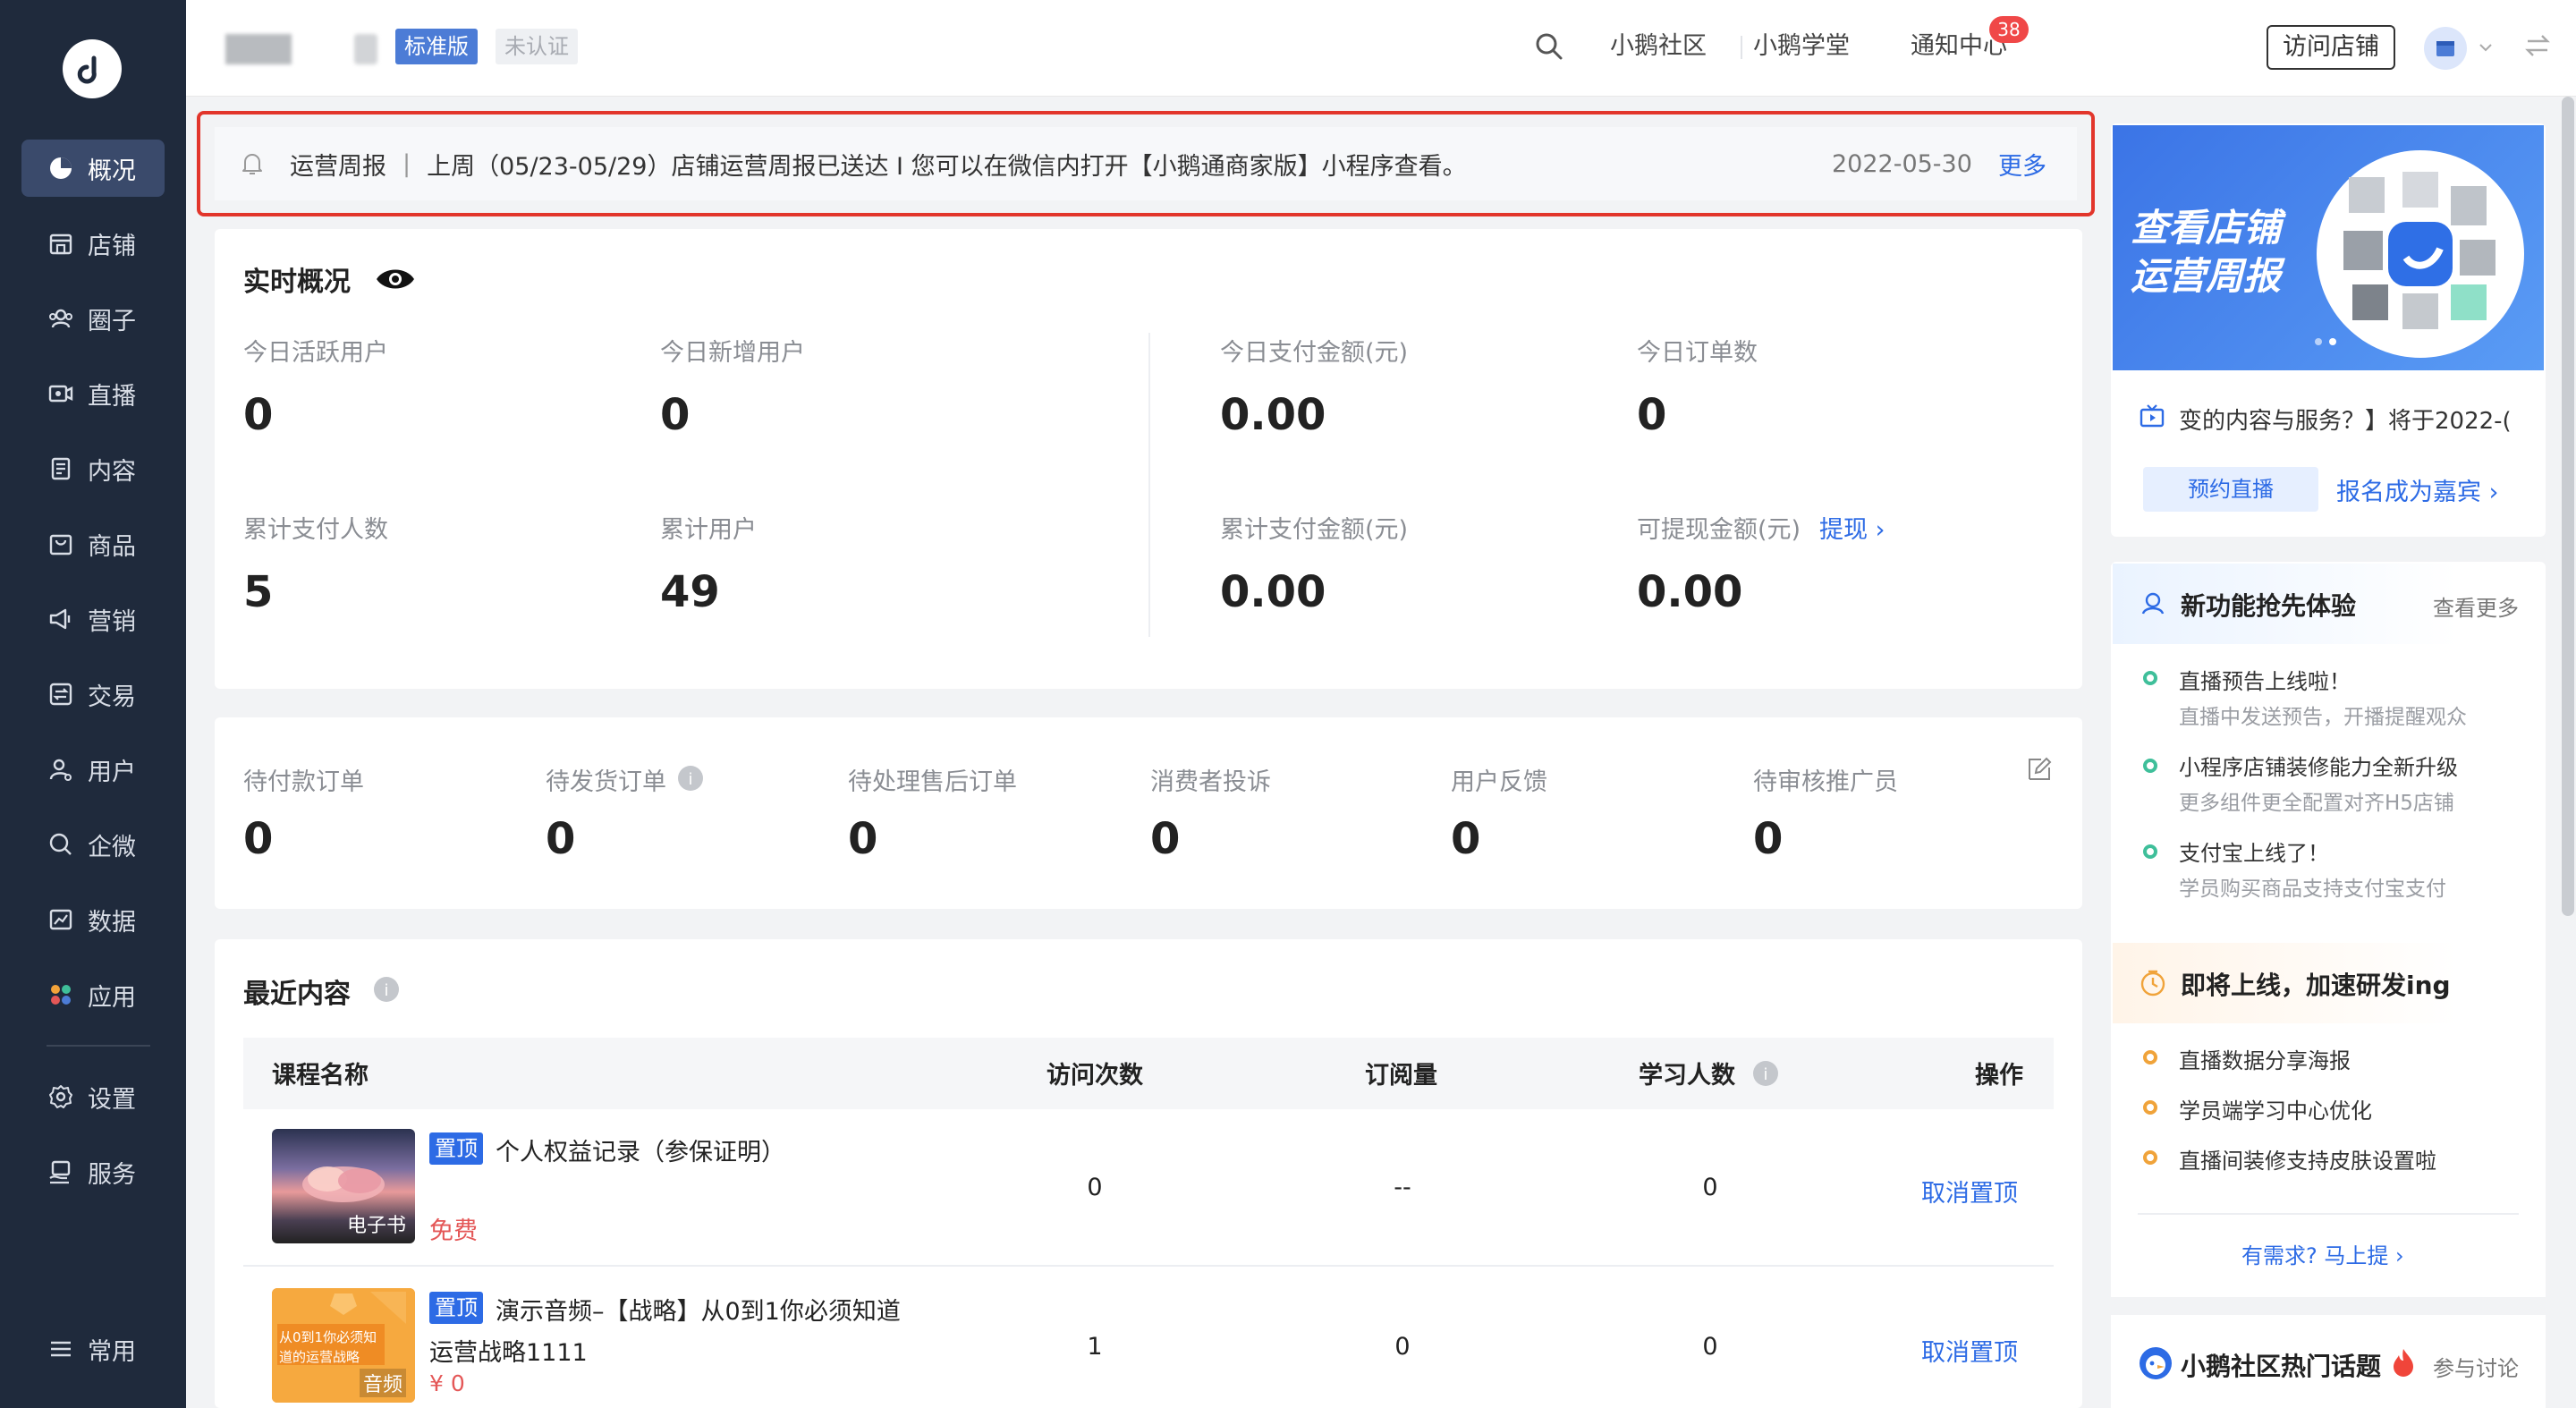 The width and height of the screenshot is (2576, 1408). I want to click on stat-value: 5, so click(258, 592).